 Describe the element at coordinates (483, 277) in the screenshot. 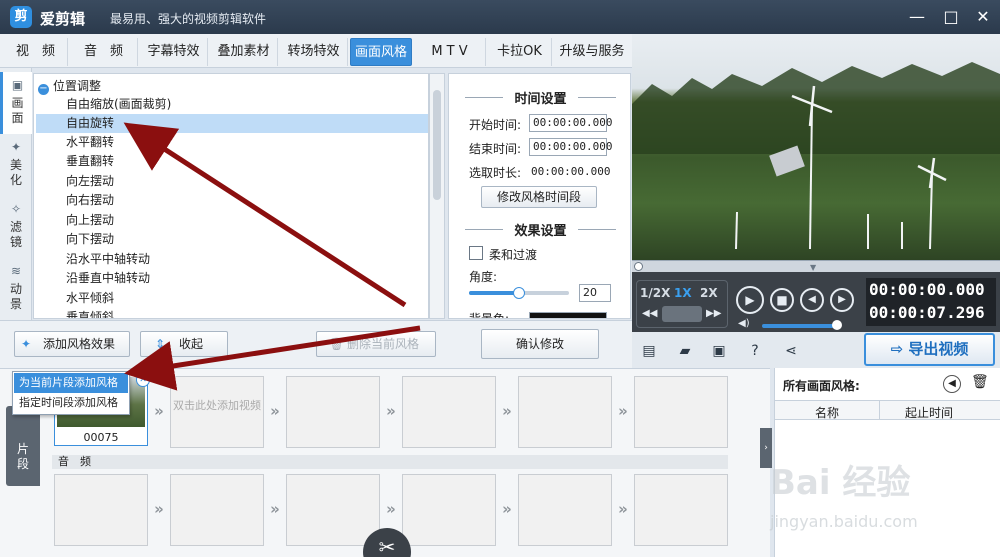

I see `angle-label: 角度:` at that location.